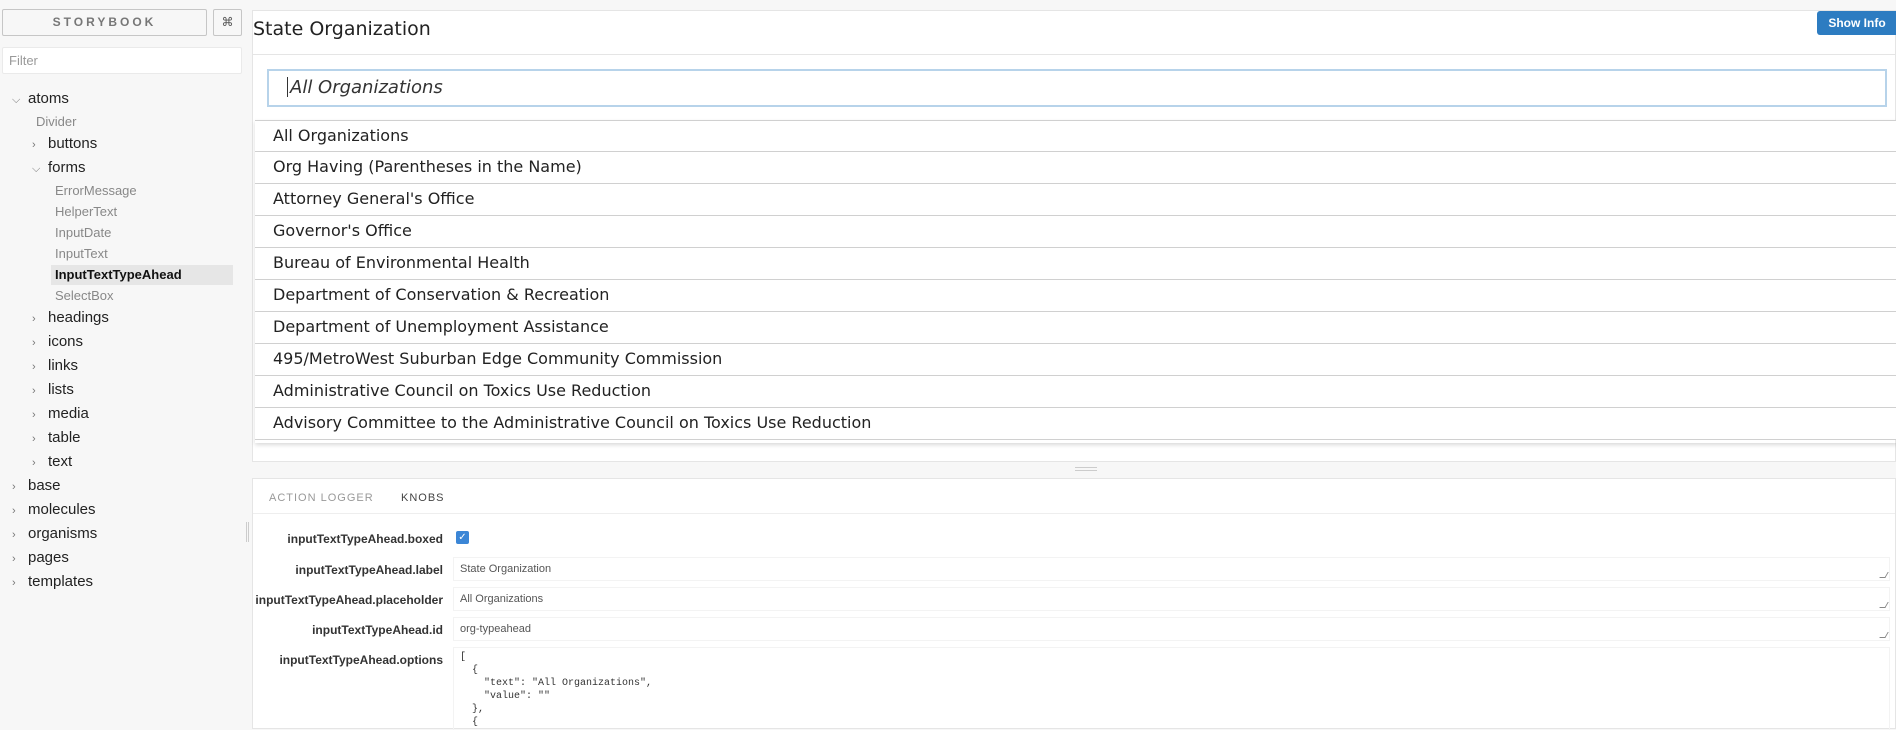 Image resolution: width=1896 pixels, height=730 pixels. I want to click on typeahead-option: Governor's Office, so click(1075, 232).